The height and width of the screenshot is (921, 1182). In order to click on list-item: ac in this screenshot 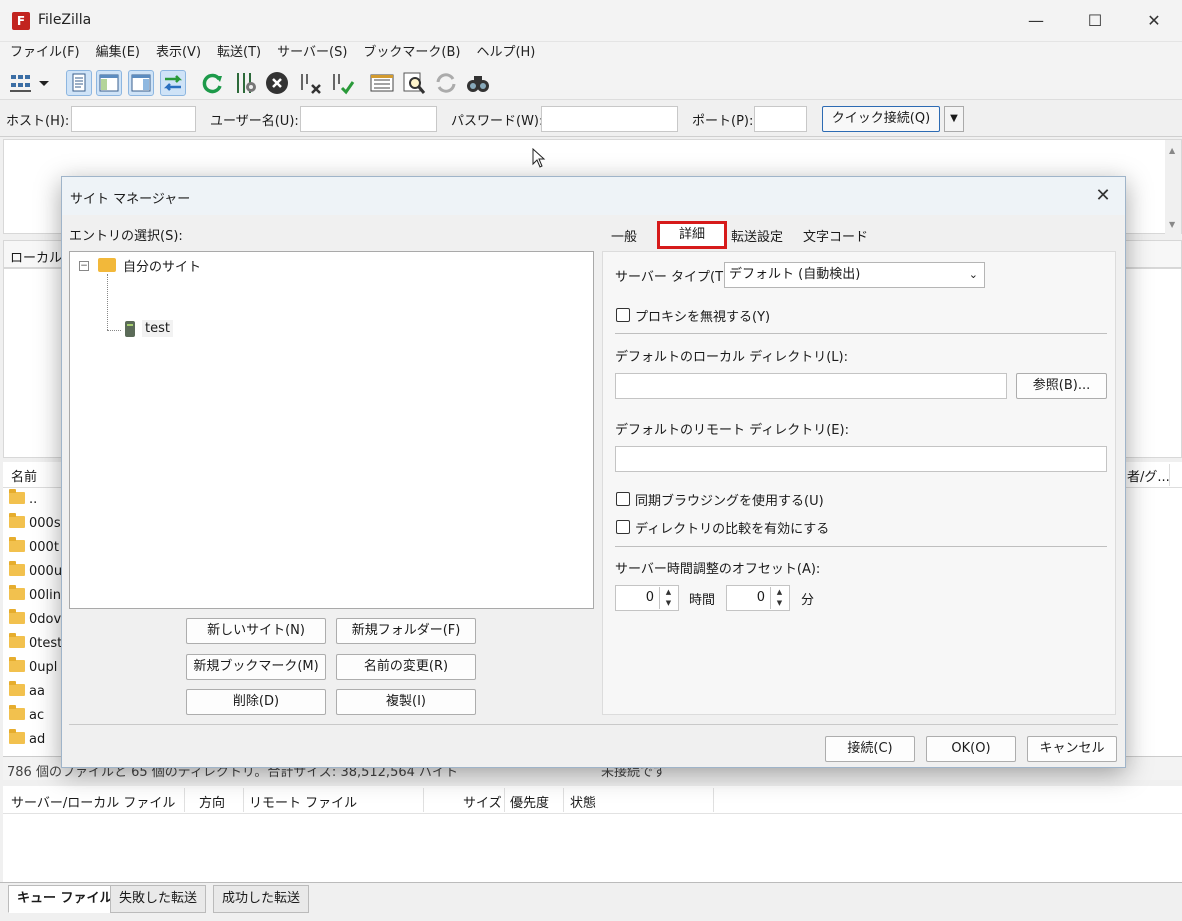, I will do `click(26, 716)`.